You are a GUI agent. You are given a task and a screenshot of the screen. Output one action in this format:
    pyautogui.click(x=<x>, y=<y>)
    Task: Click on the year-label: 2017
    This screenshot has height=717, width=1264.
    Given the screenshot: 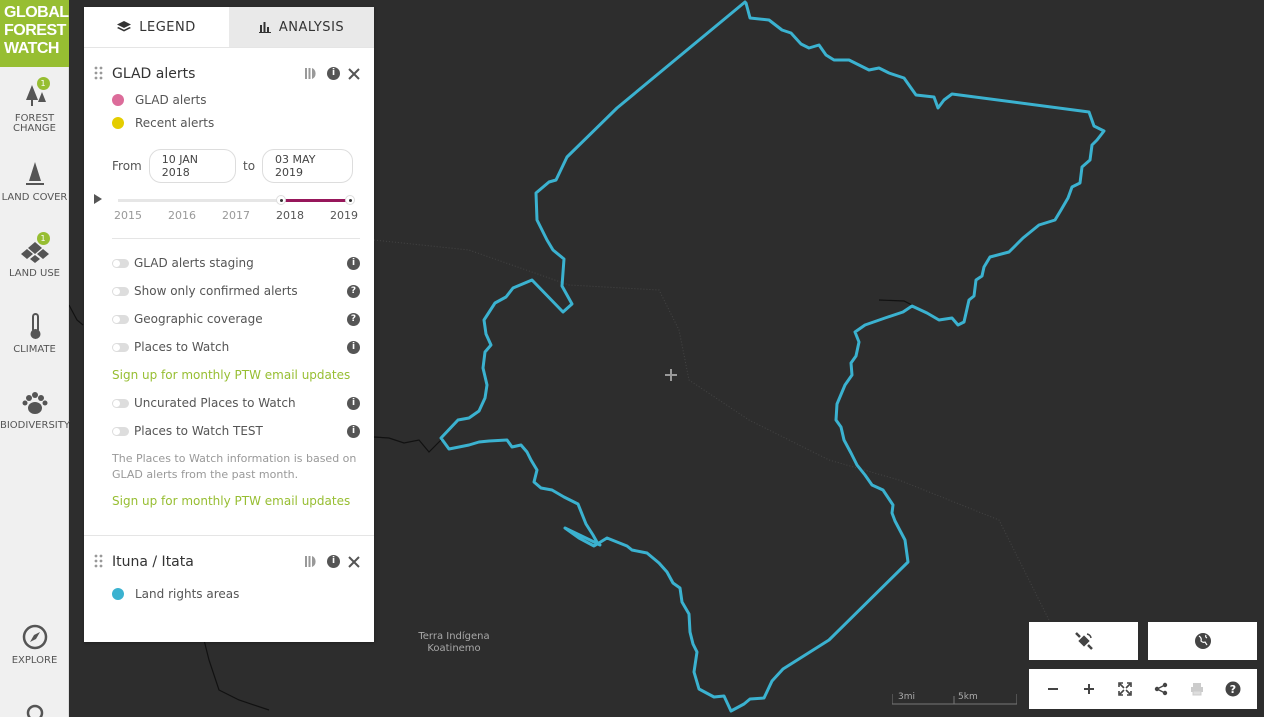 What is the action you would take?
    pyautogui.click(x=236, y=215)
    